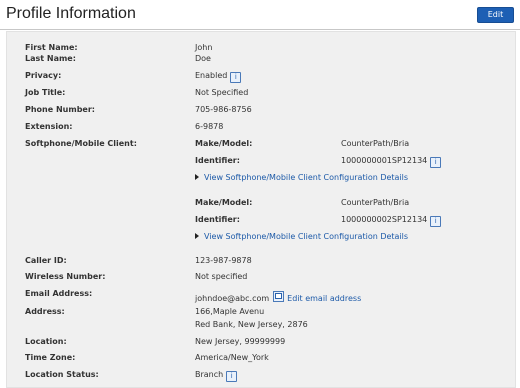  I want to click on first-name-label: First Name:, so click(51, 47).